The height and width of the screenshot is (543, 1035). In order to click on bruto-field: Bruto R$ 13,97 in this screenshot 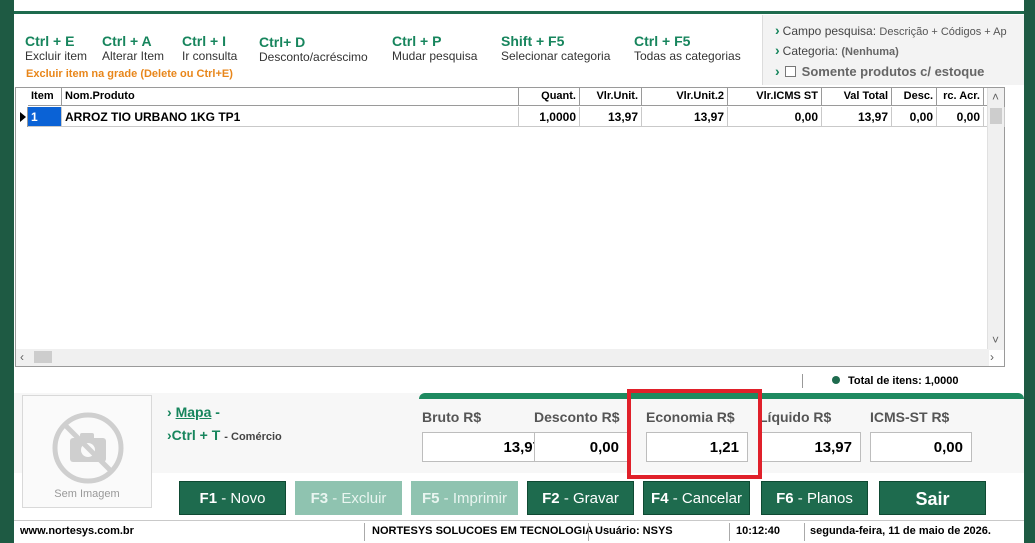, I will do `click(487, 435)`.